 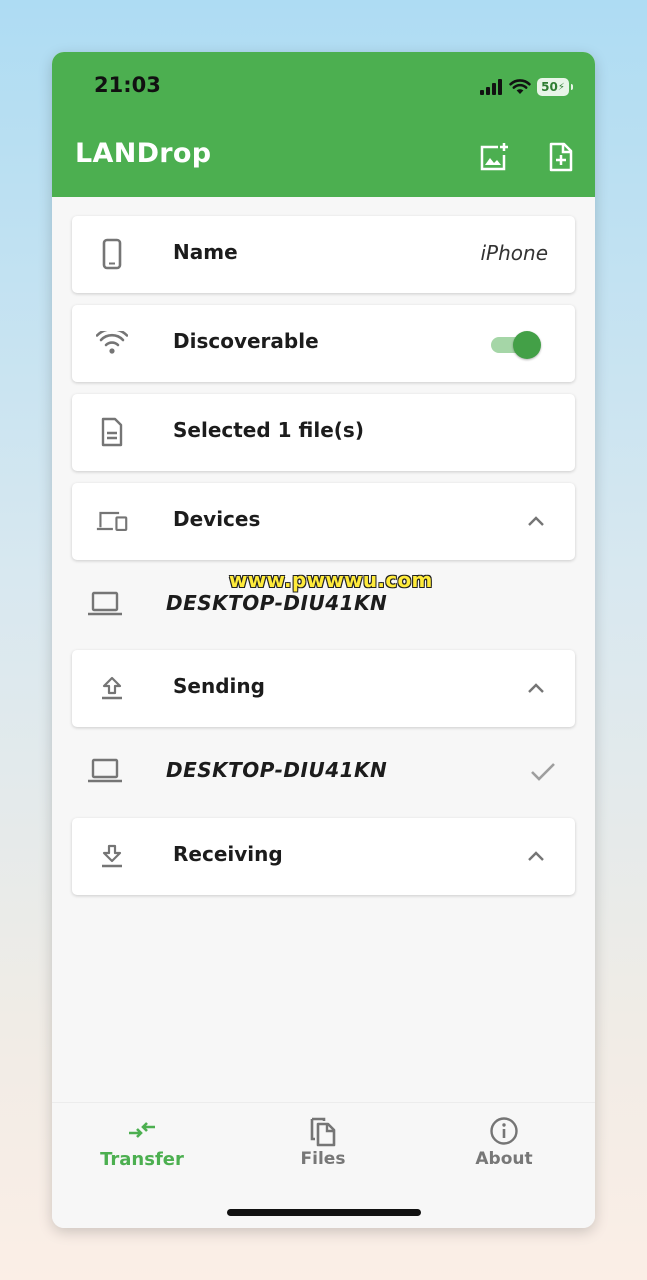 What do you see at coordinates (527, 345) in the screenshot?
I see `toggle-thumb` at bounding box center [527, 345].